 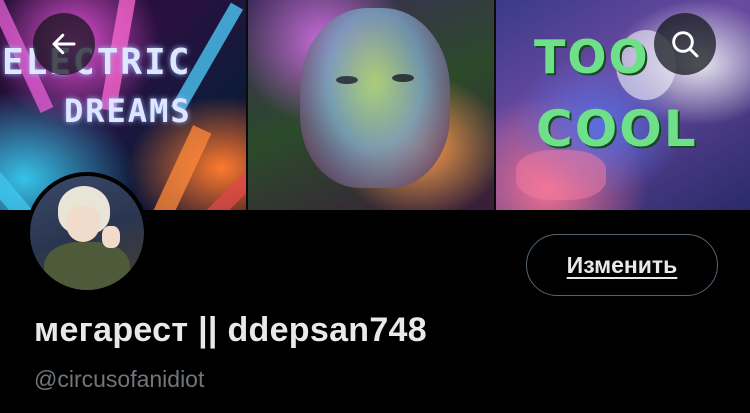 I want to click on edit-profile-button: Изменить, so click(x=622, y=265).